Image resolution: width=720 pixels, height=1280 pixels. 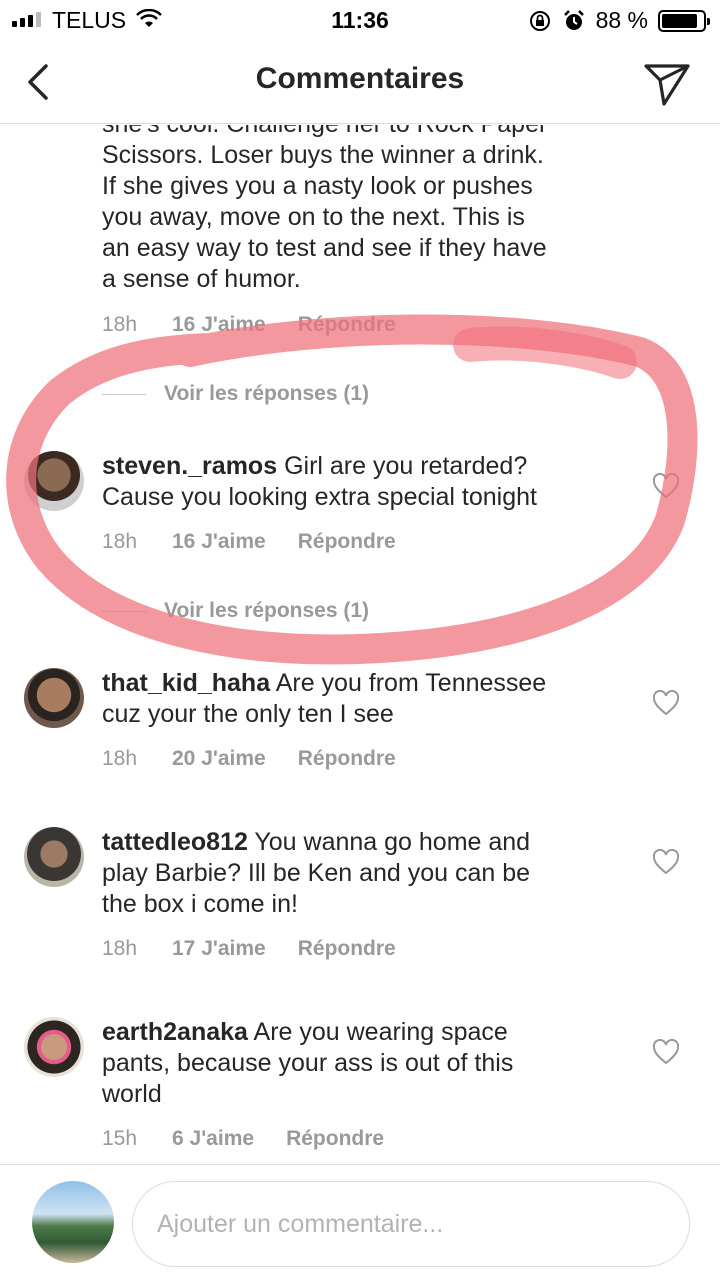 I want to click on comment-meta: 15h 6 J'aime Répondre, so click(x=362, y=1139).